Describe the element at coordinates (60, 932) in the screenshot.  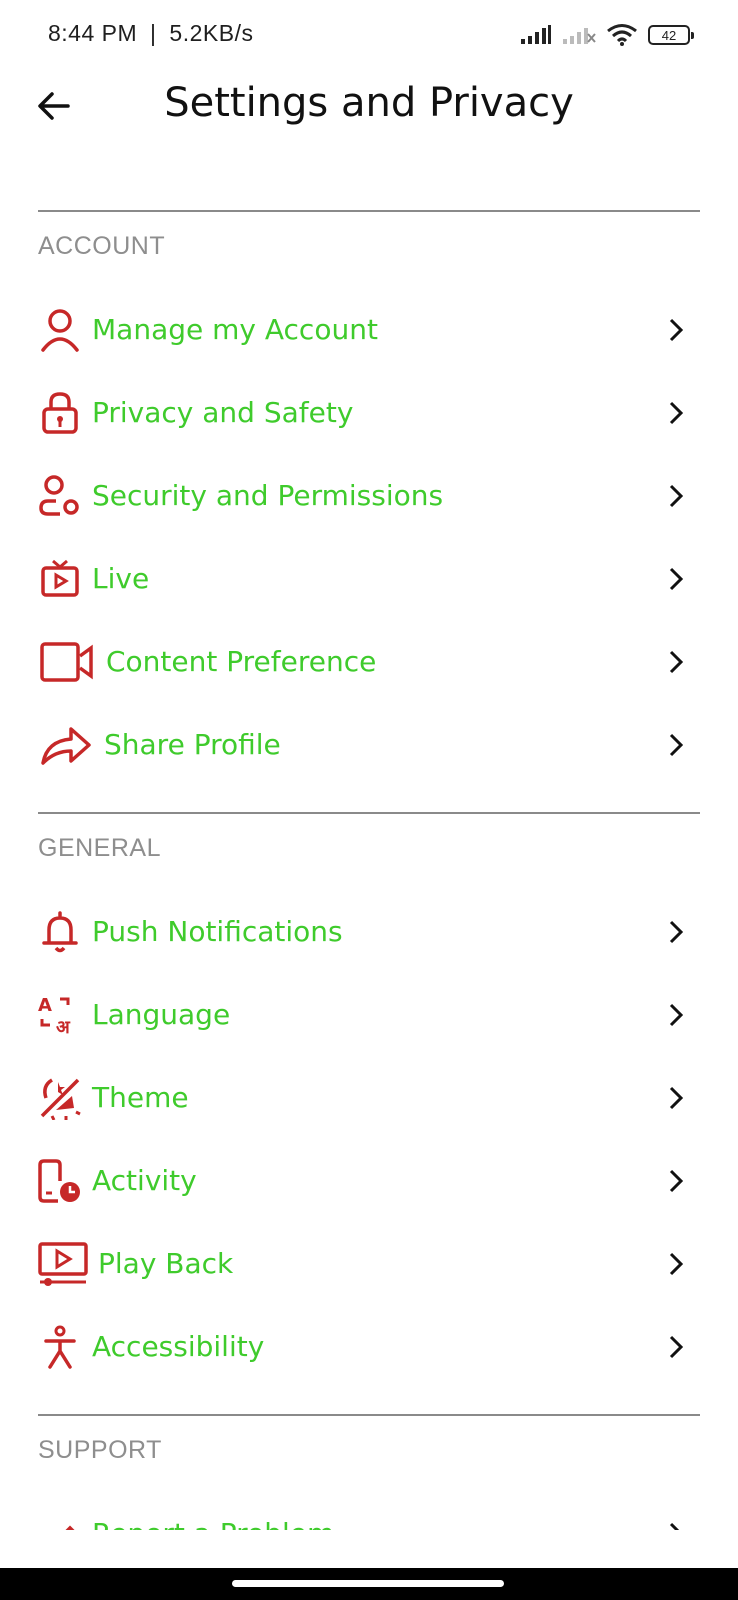
I see `bell-icon` at that location.